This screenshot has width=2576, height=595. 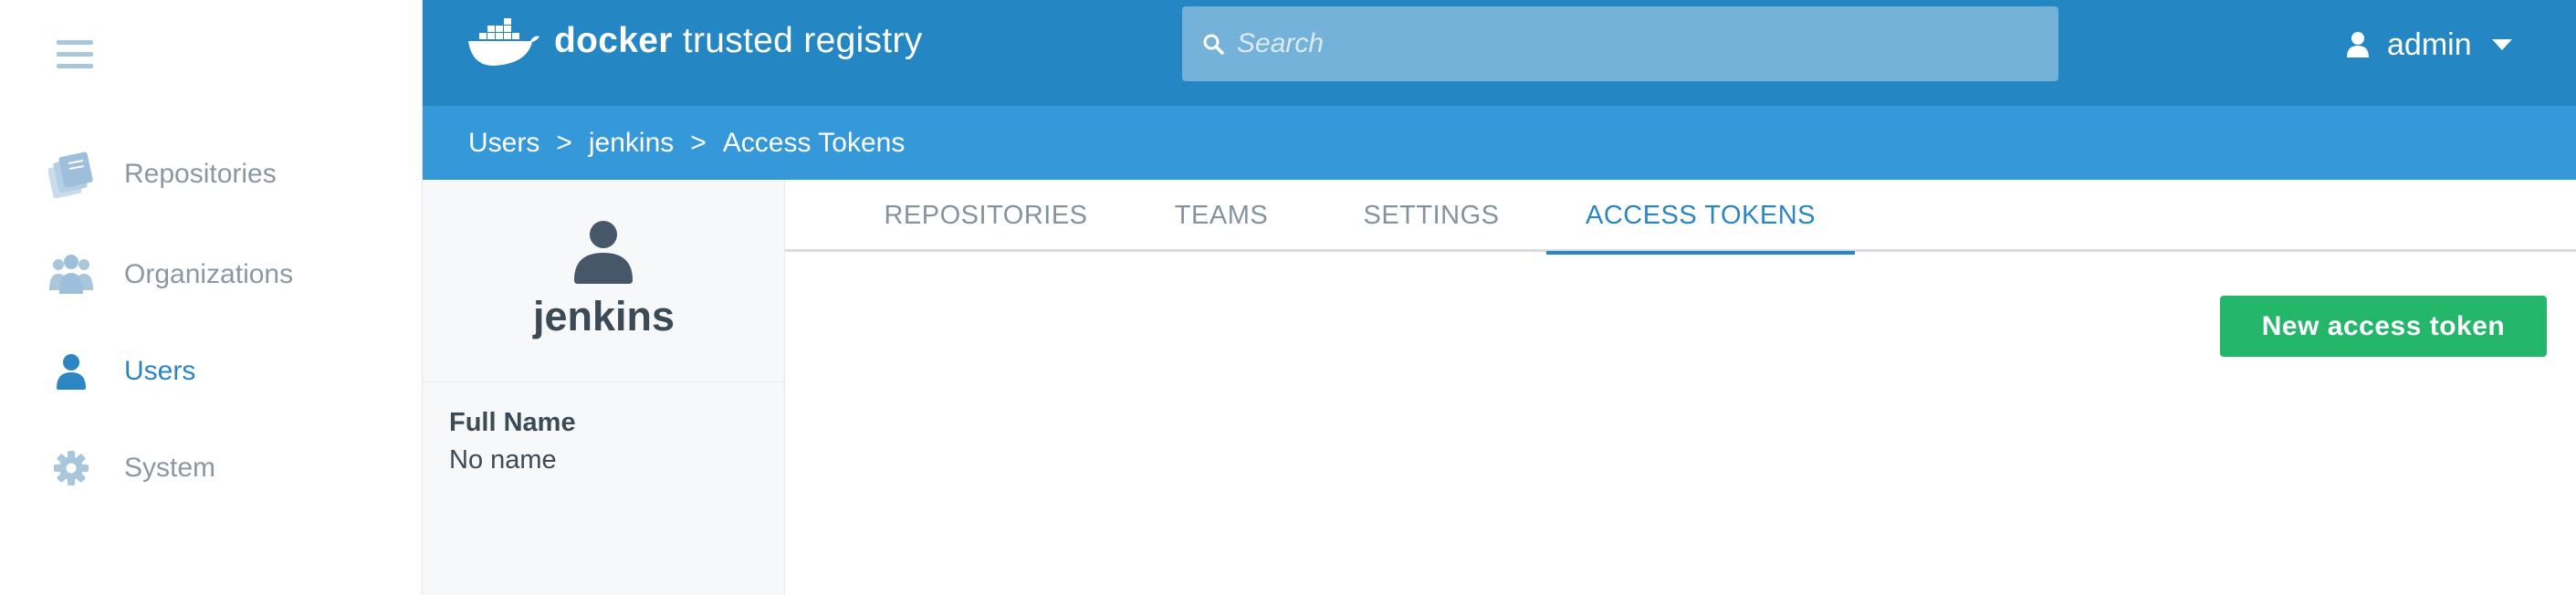 What do you see at coordinates (170, 468) in the screenshot?
I see `sidebar-item-label: System` at bounding box center [170, 468].